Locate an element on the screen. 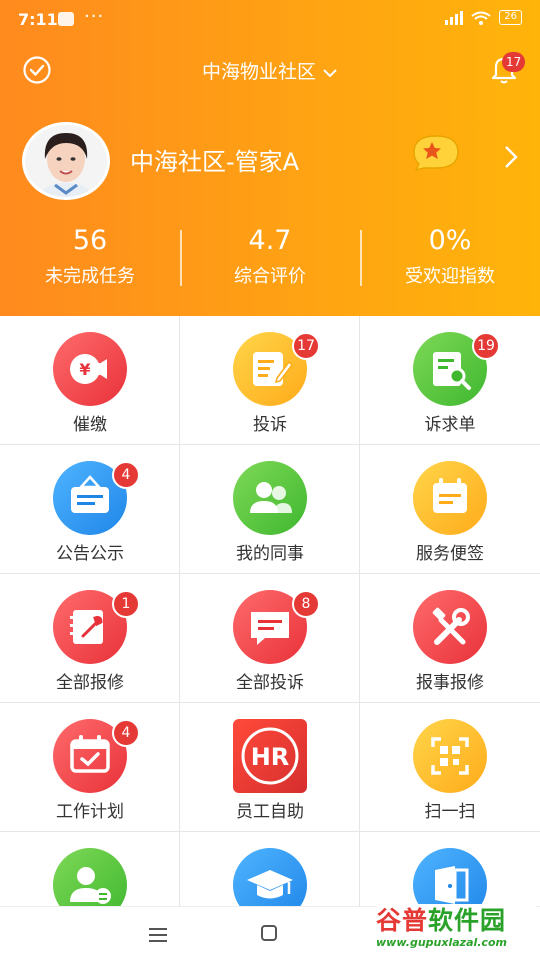 The image size is (540, 960). door-icon is located at coordinates (450, 877).